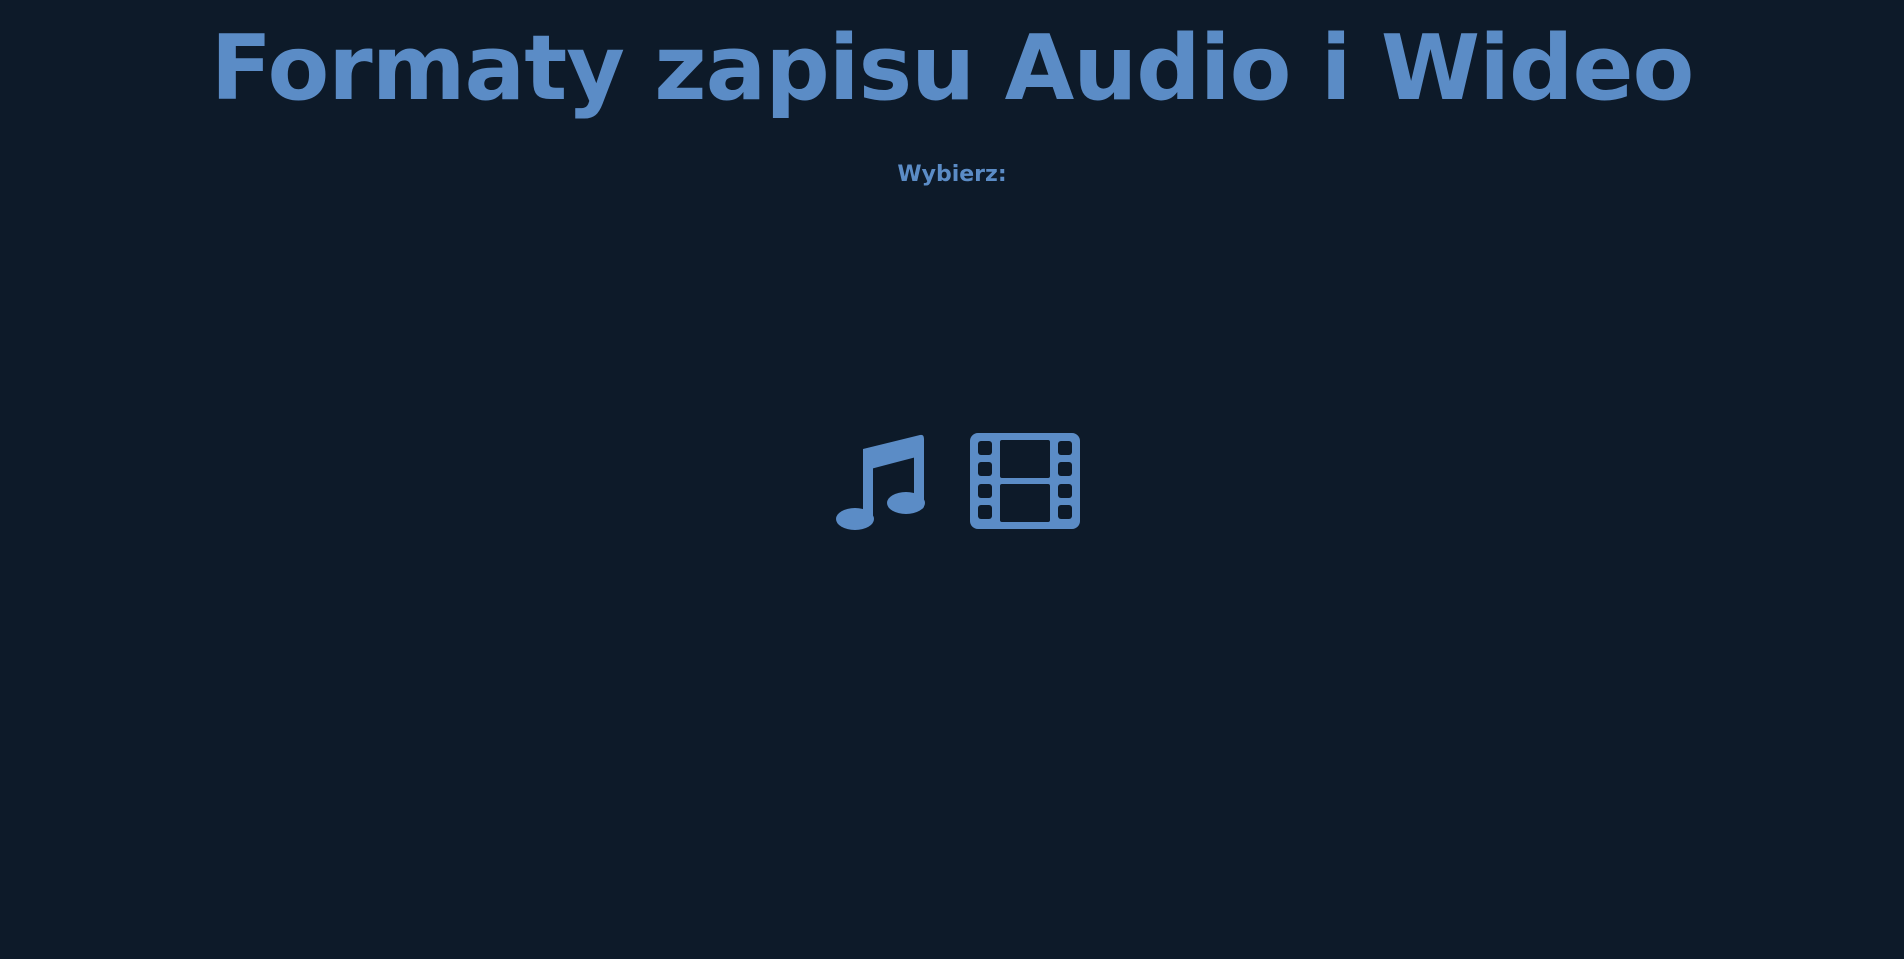 This screenshot has width=1904, height=959. I want to click on music-note-icon, so click(880, 482).